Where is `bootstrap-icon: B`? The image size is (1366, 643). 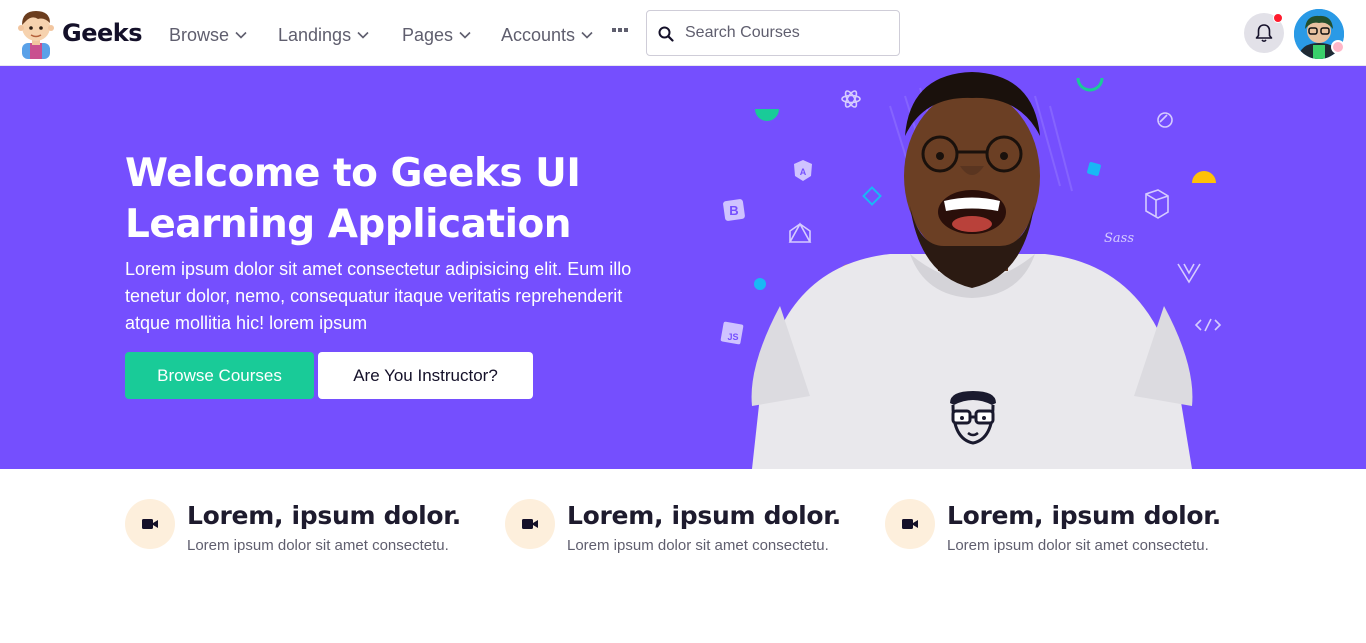
bootstrap-icon: B is located at coordinates (734, 210).